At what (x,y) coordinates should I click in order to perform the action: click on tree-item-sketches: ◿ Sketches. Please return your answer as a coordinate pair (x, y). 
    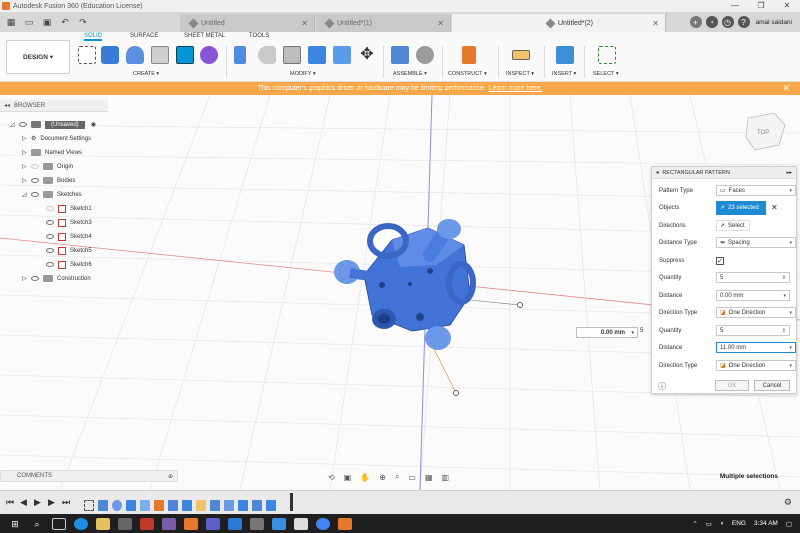
    Looking at the image, I should click on (52, 194).